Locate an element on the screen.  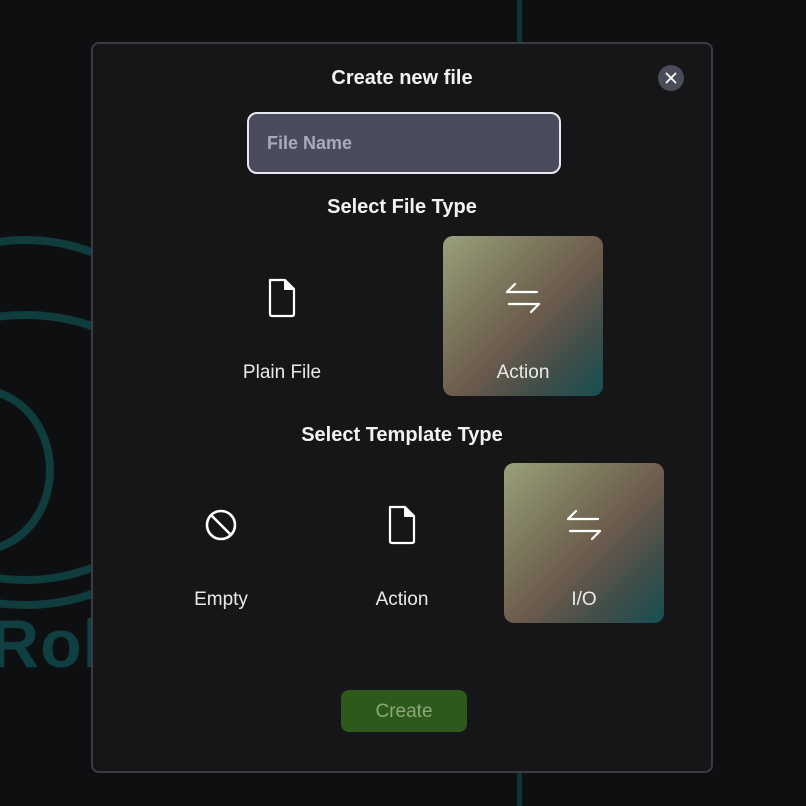
option-label: I/O is located at coordinates (584, 599).